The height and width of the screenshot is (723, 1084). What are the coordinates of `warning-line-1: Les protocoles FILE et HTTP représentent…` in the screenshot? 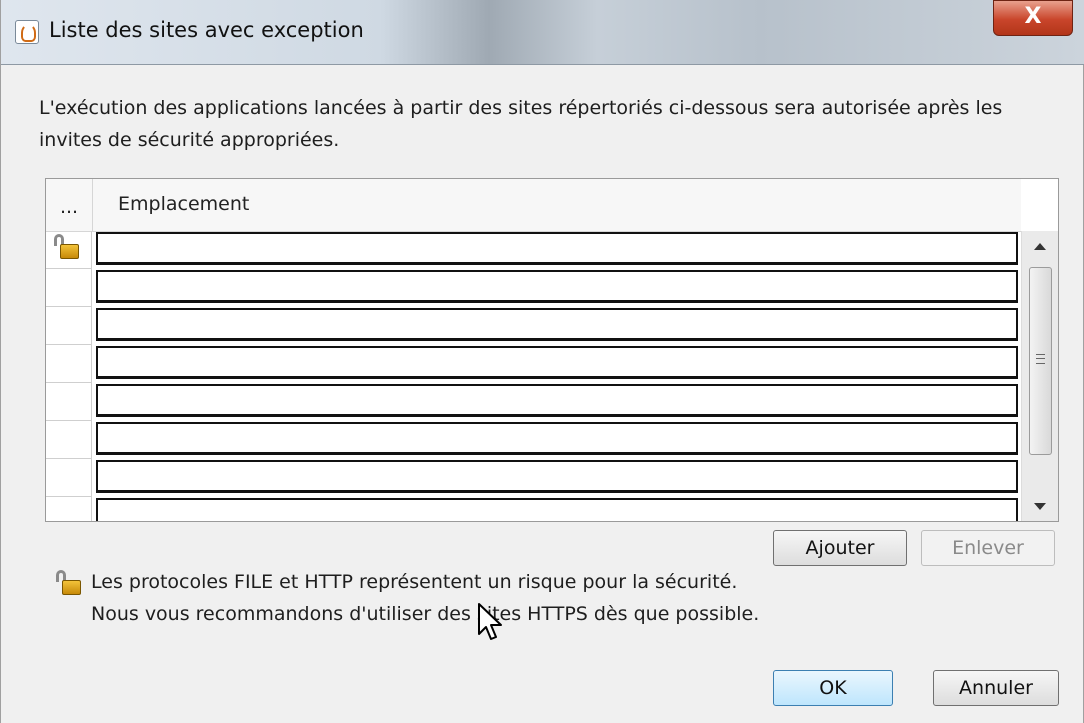 It's located at (414, 582).